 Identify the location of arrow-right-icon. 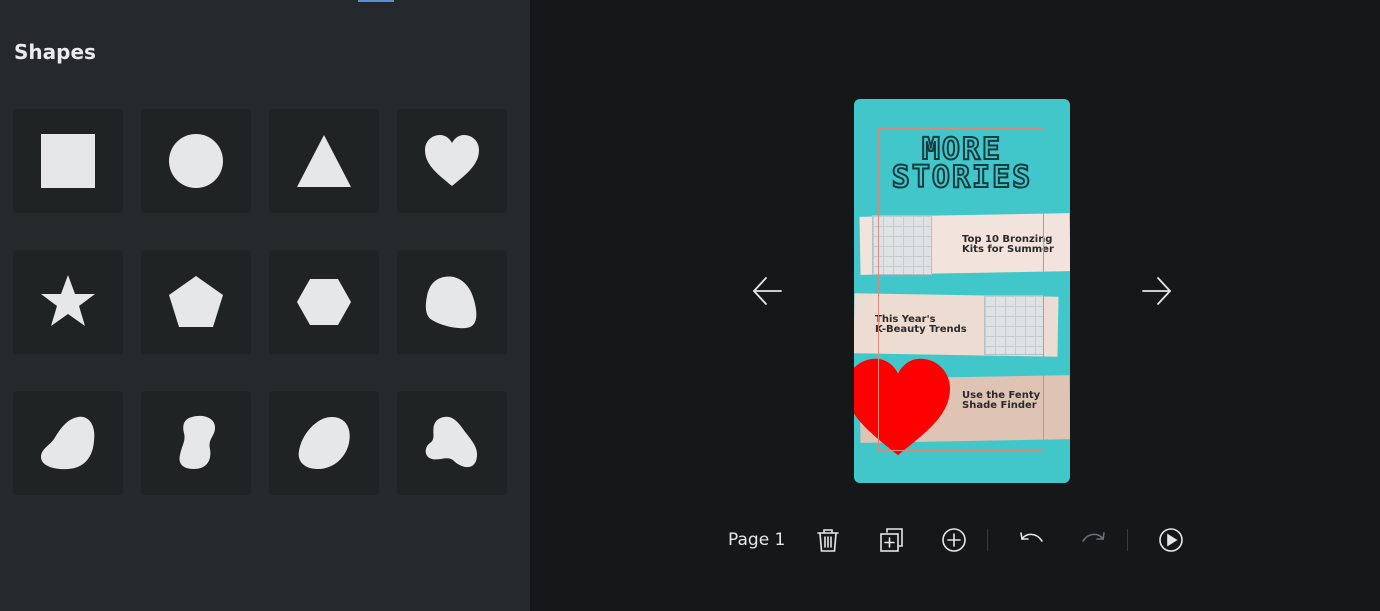
(1157, 291).